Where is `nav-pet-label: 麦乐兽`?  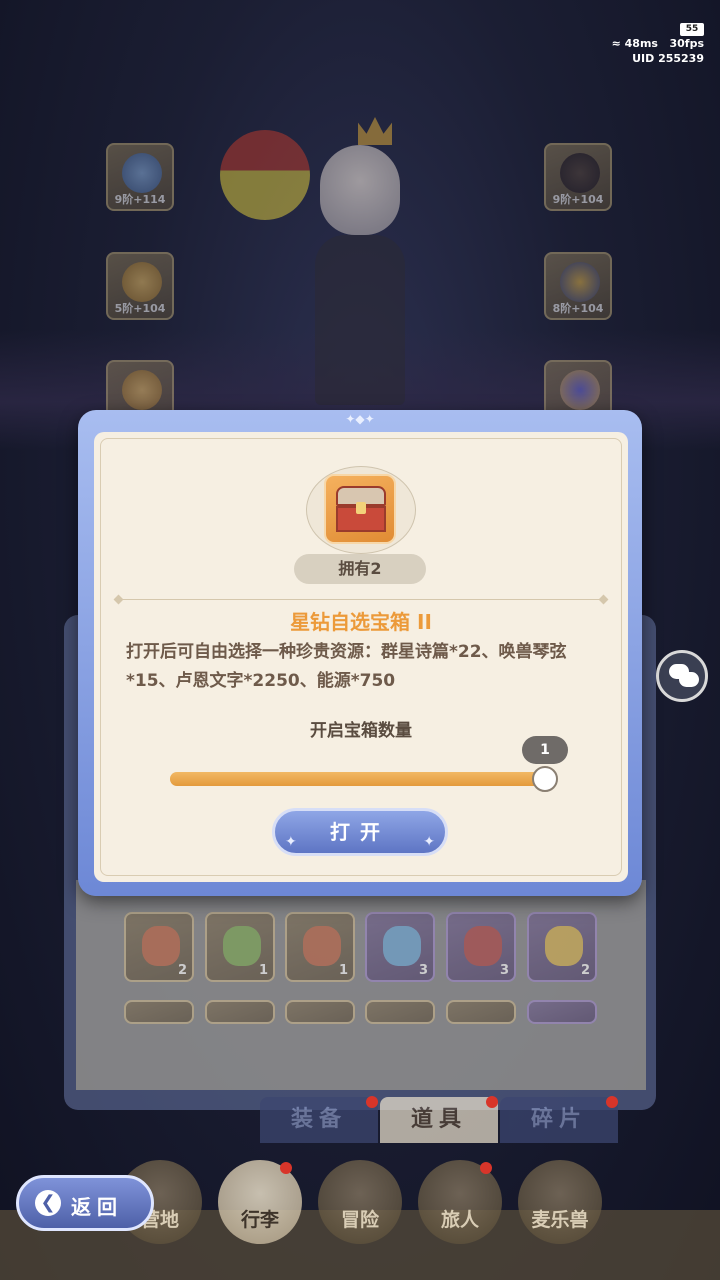
nav-pet-label: 麦乐兽 is located at coordinates (560, 1220).